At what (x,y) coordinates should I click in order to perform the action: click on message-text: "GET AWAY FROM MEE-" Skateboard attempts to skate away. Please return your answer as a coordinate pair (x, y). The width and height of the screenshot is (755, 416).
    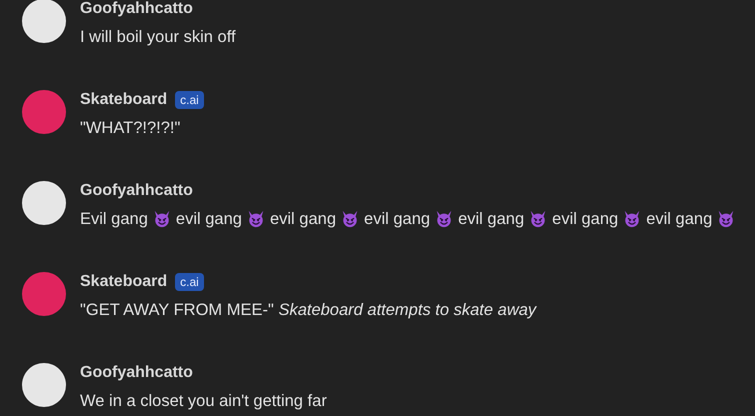
    Looking at the image, I should click on (308, 310).